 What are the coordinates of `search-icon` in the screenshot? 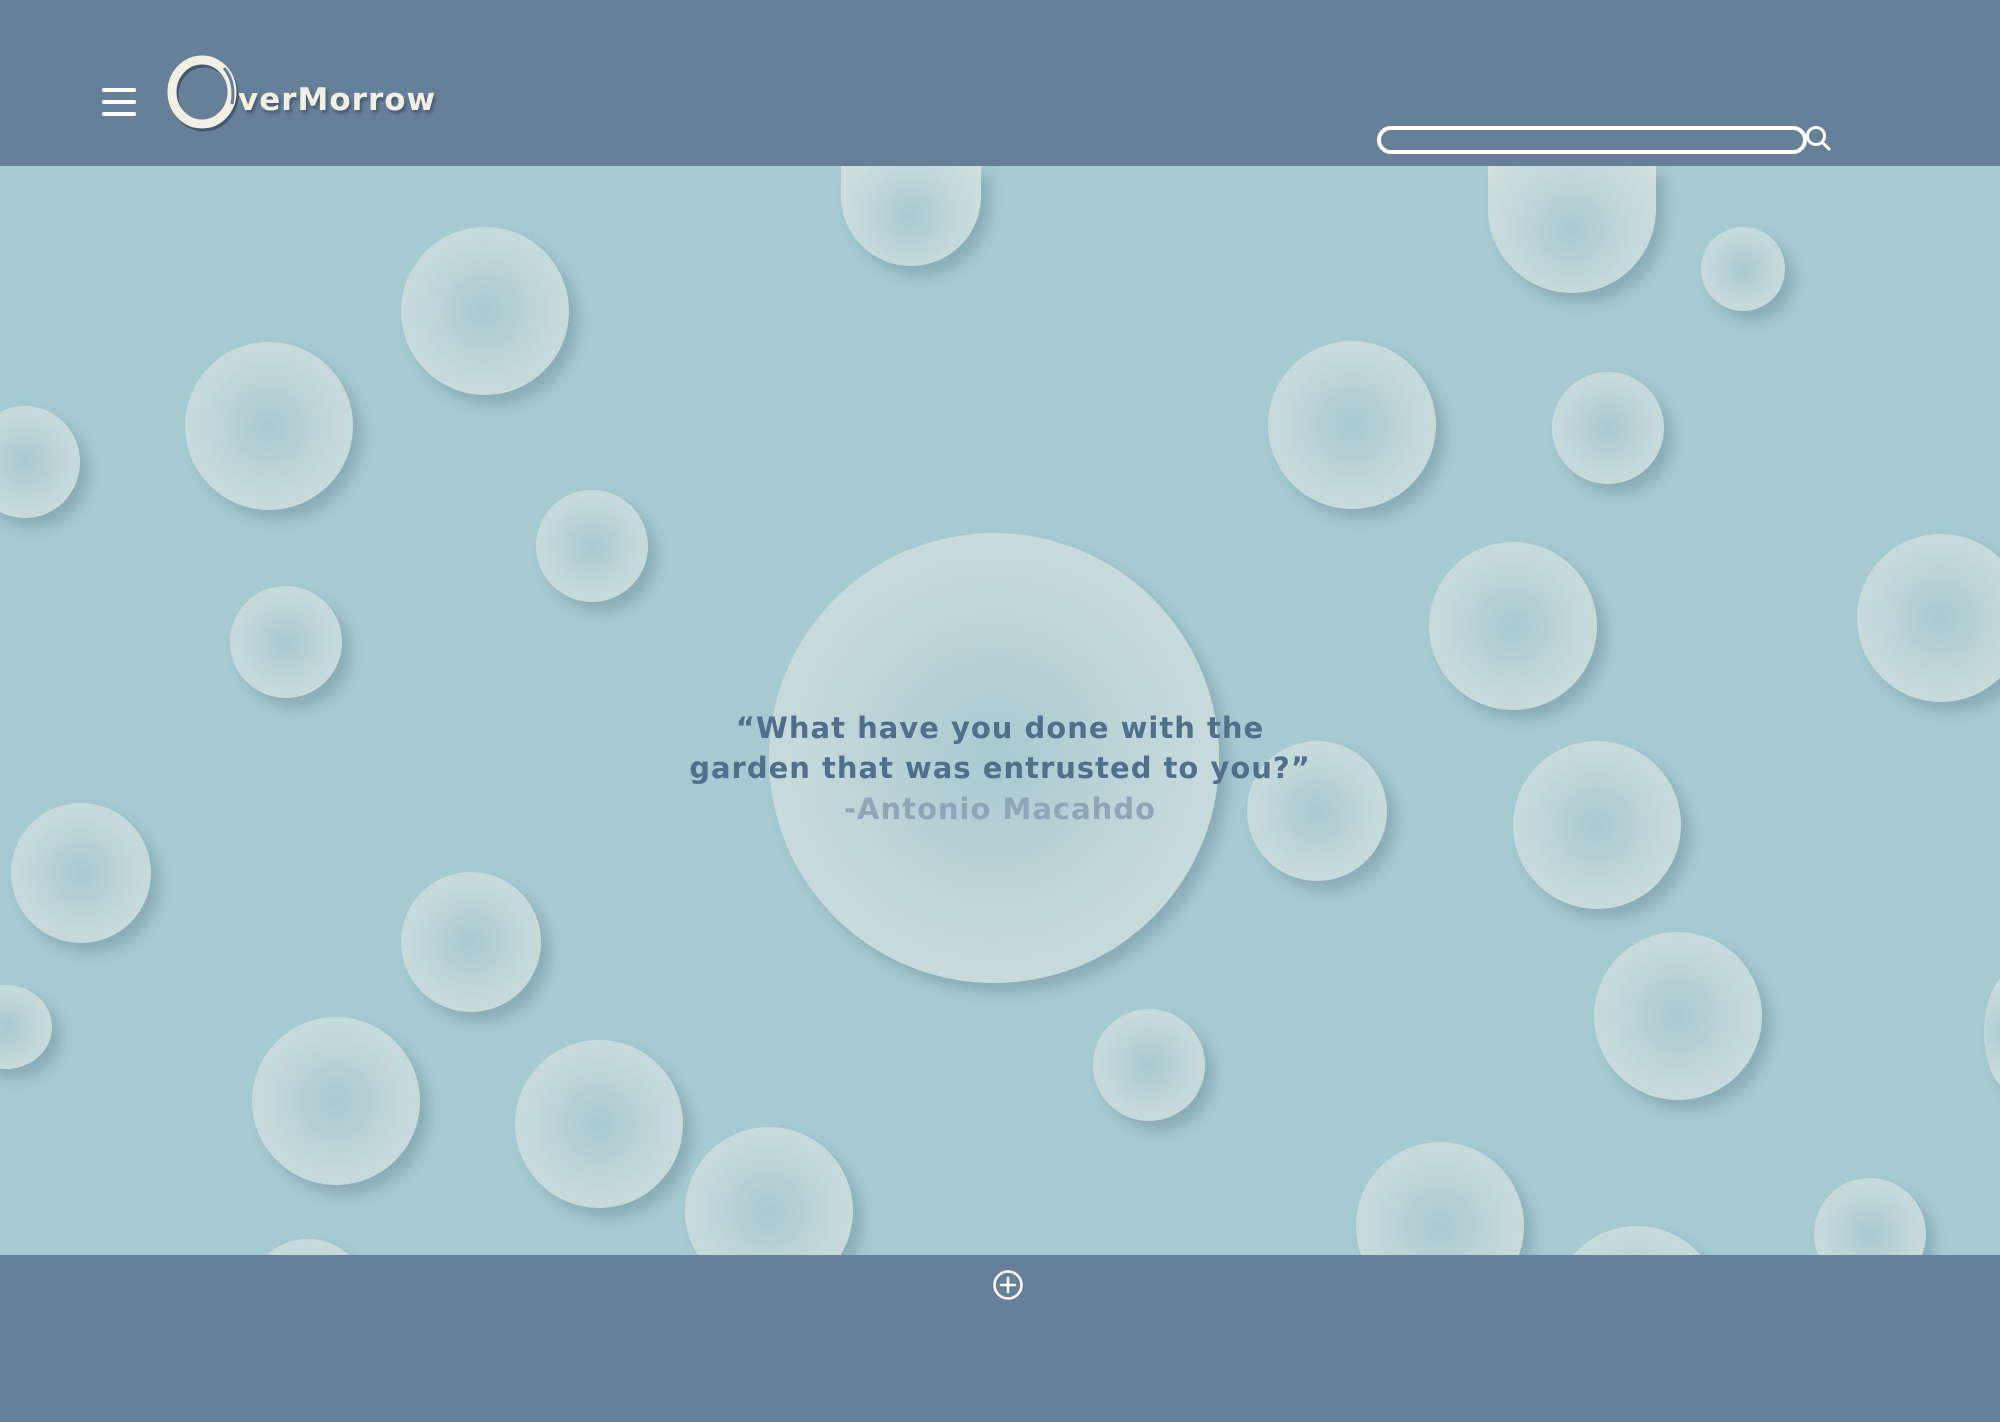 It's located at (1818, 138).